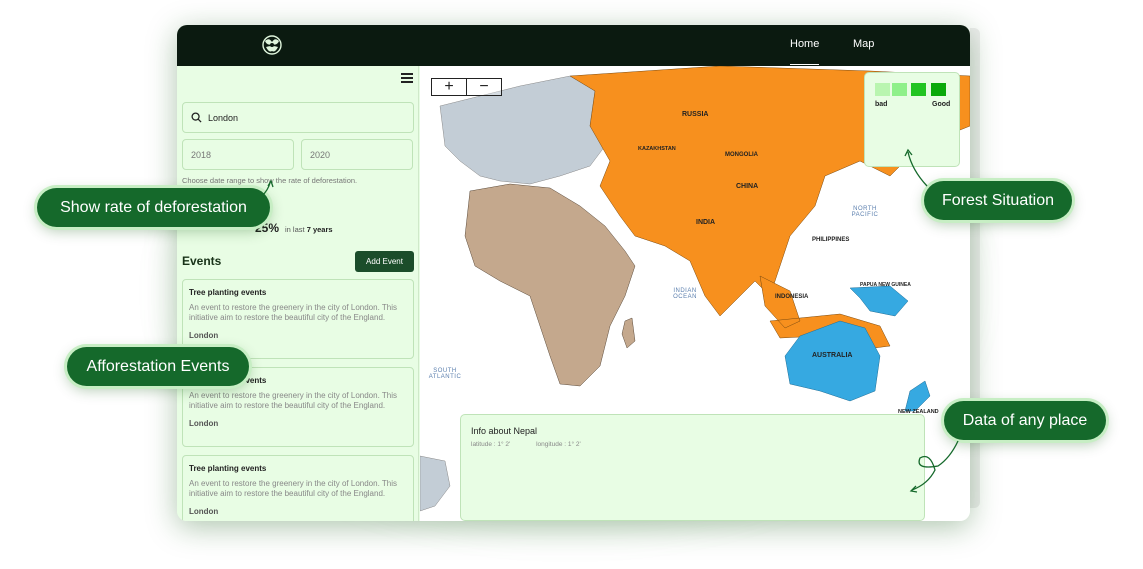 The image size is (1143, 569). Describe the element at coordinates (935, 465) in the screenshot. I see `arrow-place-icon` at that location.